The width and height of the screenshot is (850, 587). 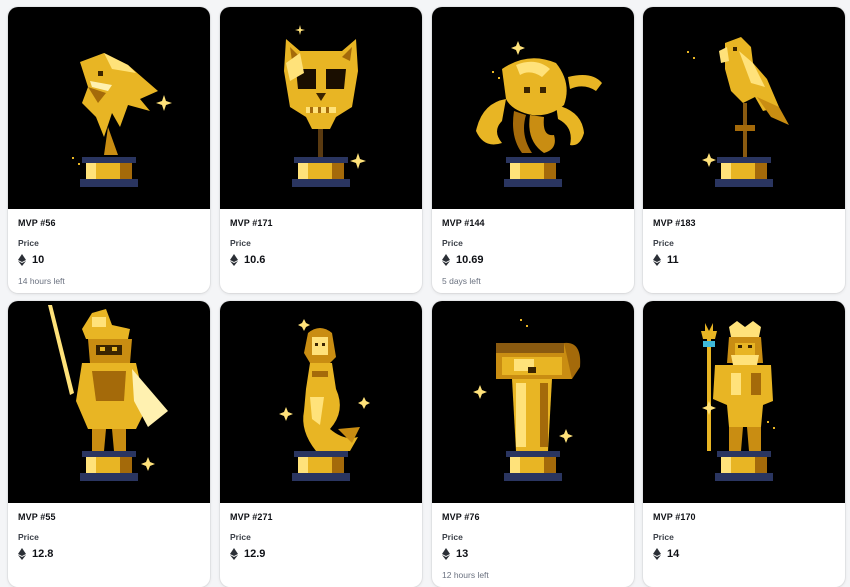 What do you see at coordinates (37, 223) in the screenshot?
I see `nft-title: MVP #56` at bounding box center [37, 223].